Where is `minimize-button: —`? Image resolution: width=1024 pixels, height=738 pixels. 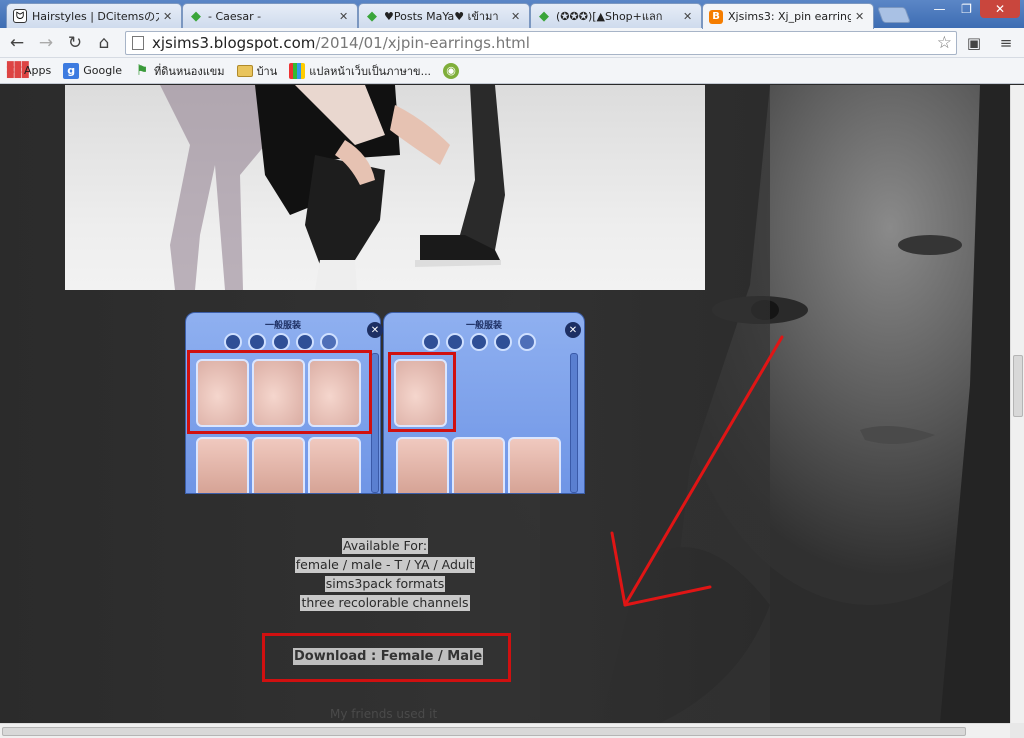 minimize-button: — is located at coordinates (939, 9).